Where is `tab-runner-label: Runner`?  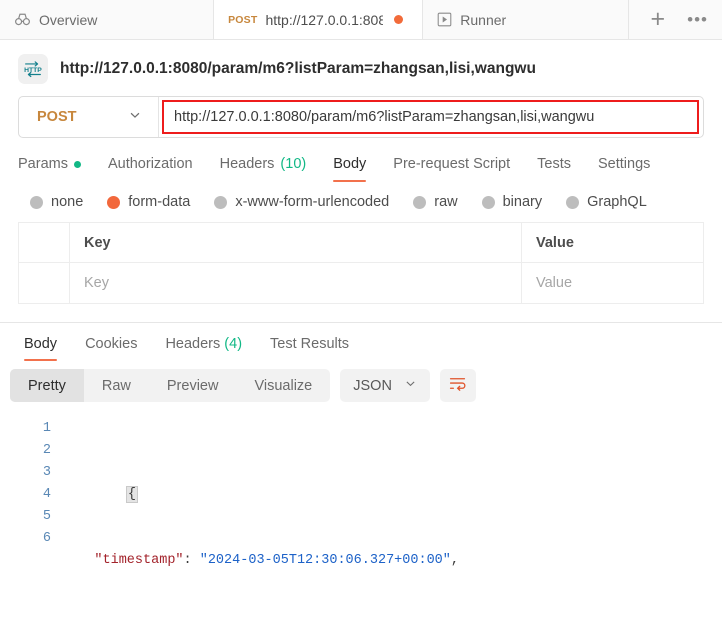
tab-runner-label: Runner is located at coordinates (483, 19).